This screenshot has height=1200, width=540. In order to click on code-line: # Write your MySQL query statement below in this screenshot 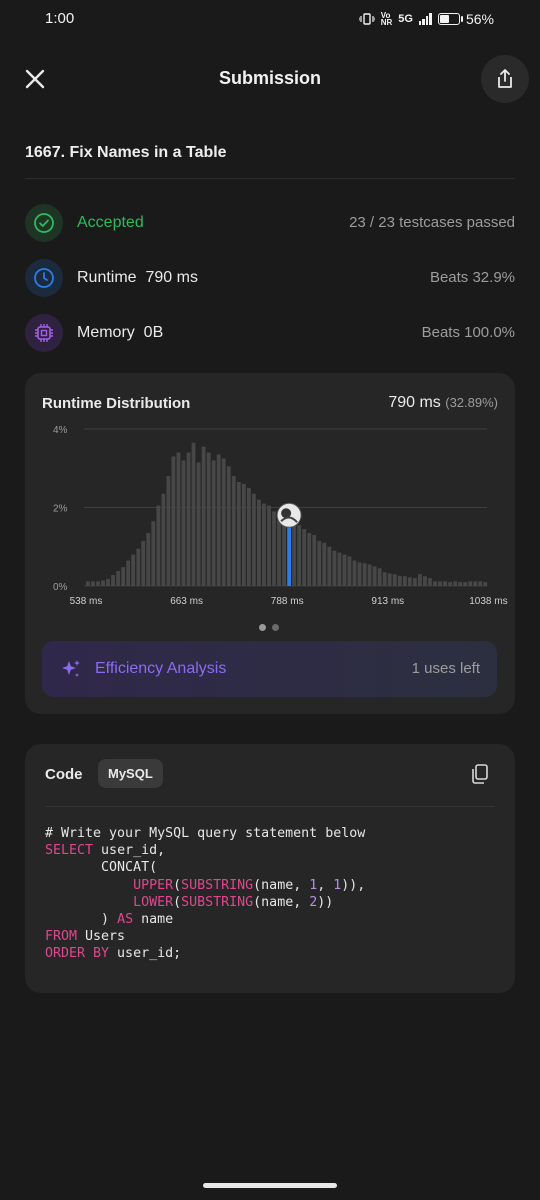, I will do `click(205, 833)`.